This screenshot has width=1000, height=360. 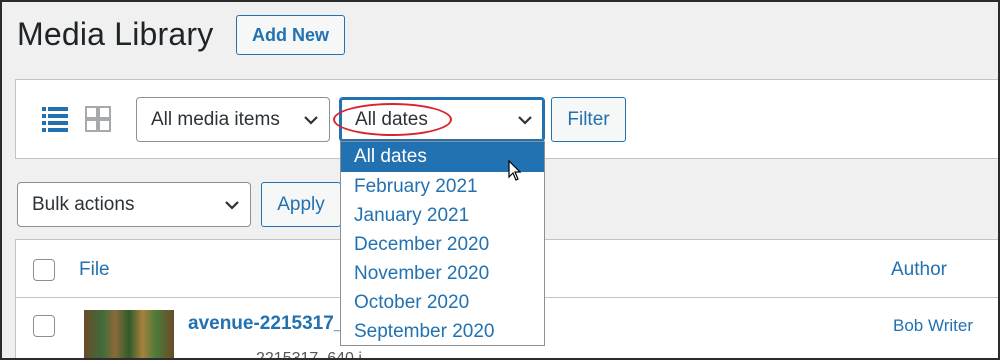 What do you see at coordinates (55, 119) in the screenshot?
I see `list-view-icon` at bounding box center [55, 119].